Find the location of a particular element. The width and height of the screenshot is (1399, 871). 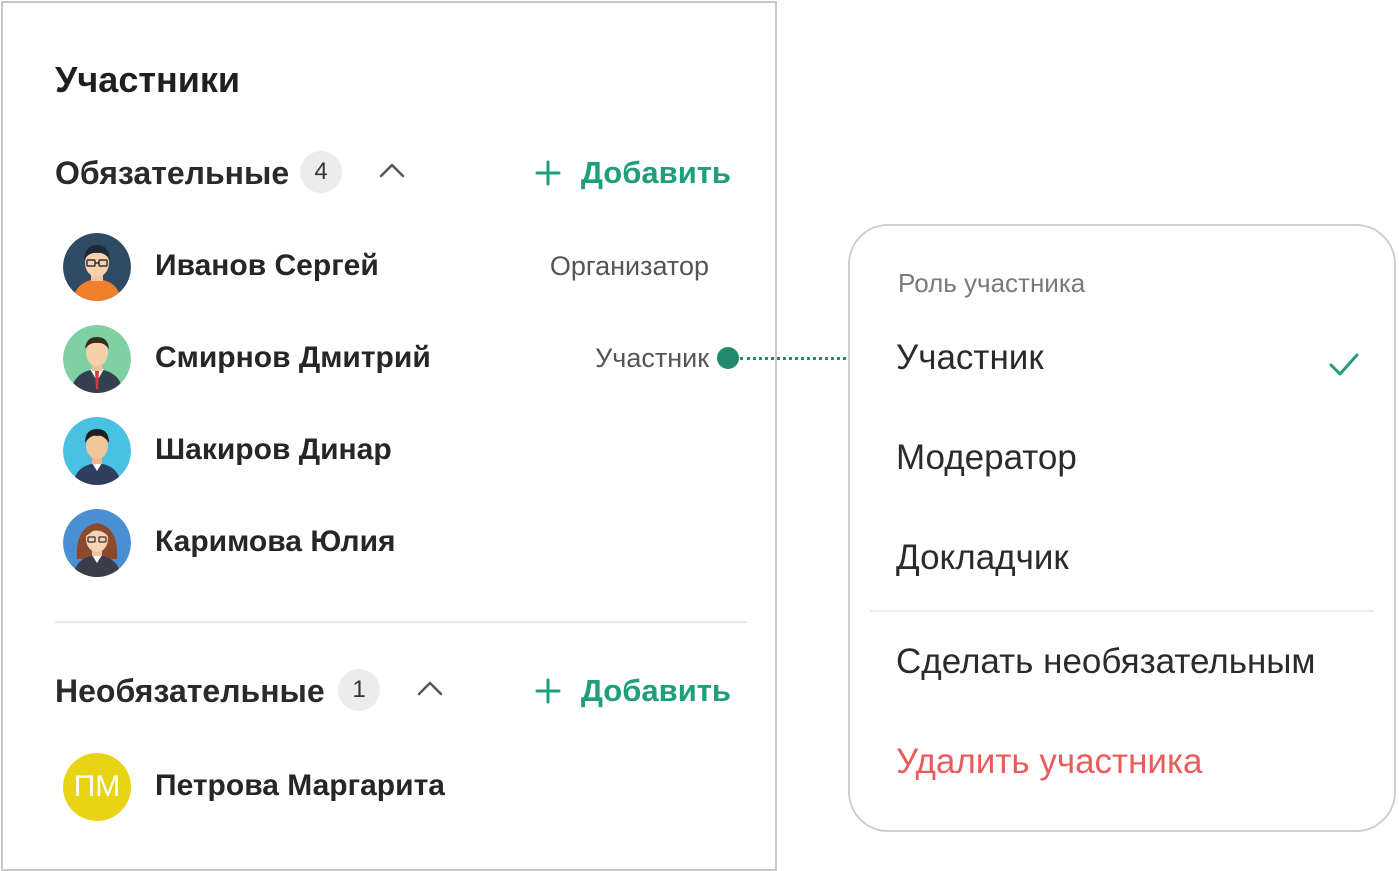

make-optional-item: Сделать необязательным is located at coordinates (1130, 670).